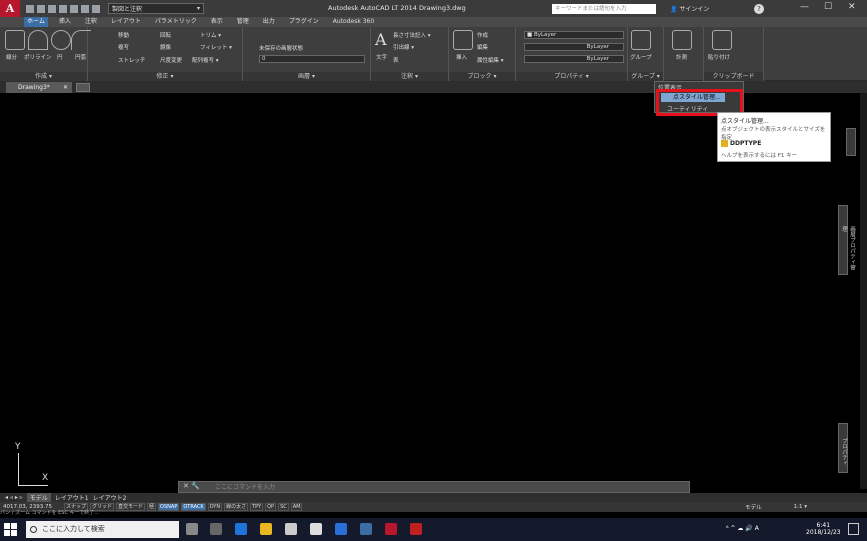 The width and height of the screenshot is (867, 541). What do you see at coordinates (381, 39) in the screenshot?
I see `text-icon: A` at bounding box center [381, 39].